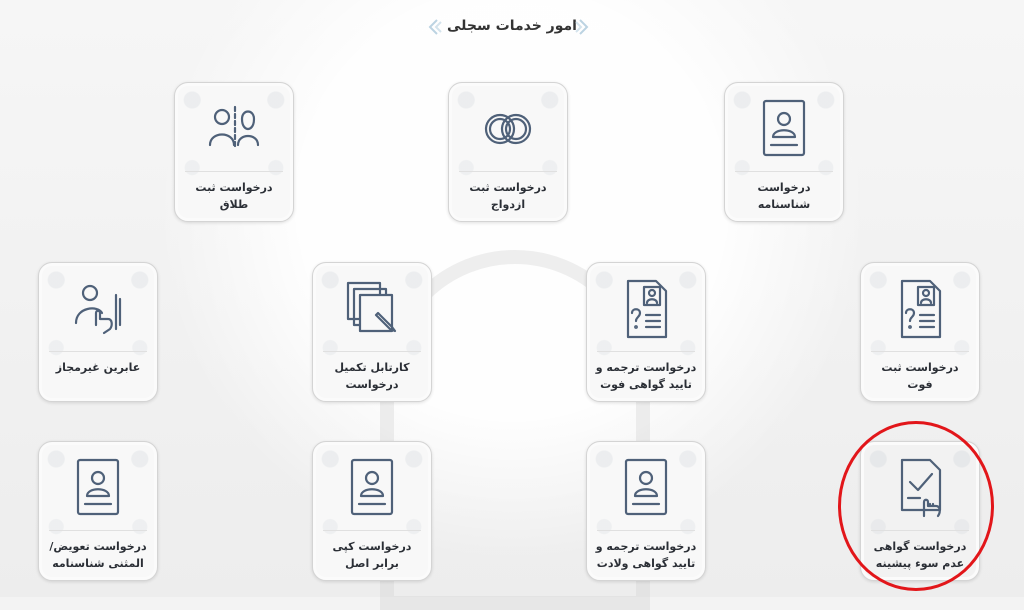  I want to click on card-label: درخواست ترجمه و تایید گواهی ولادت, so click(646, 555).